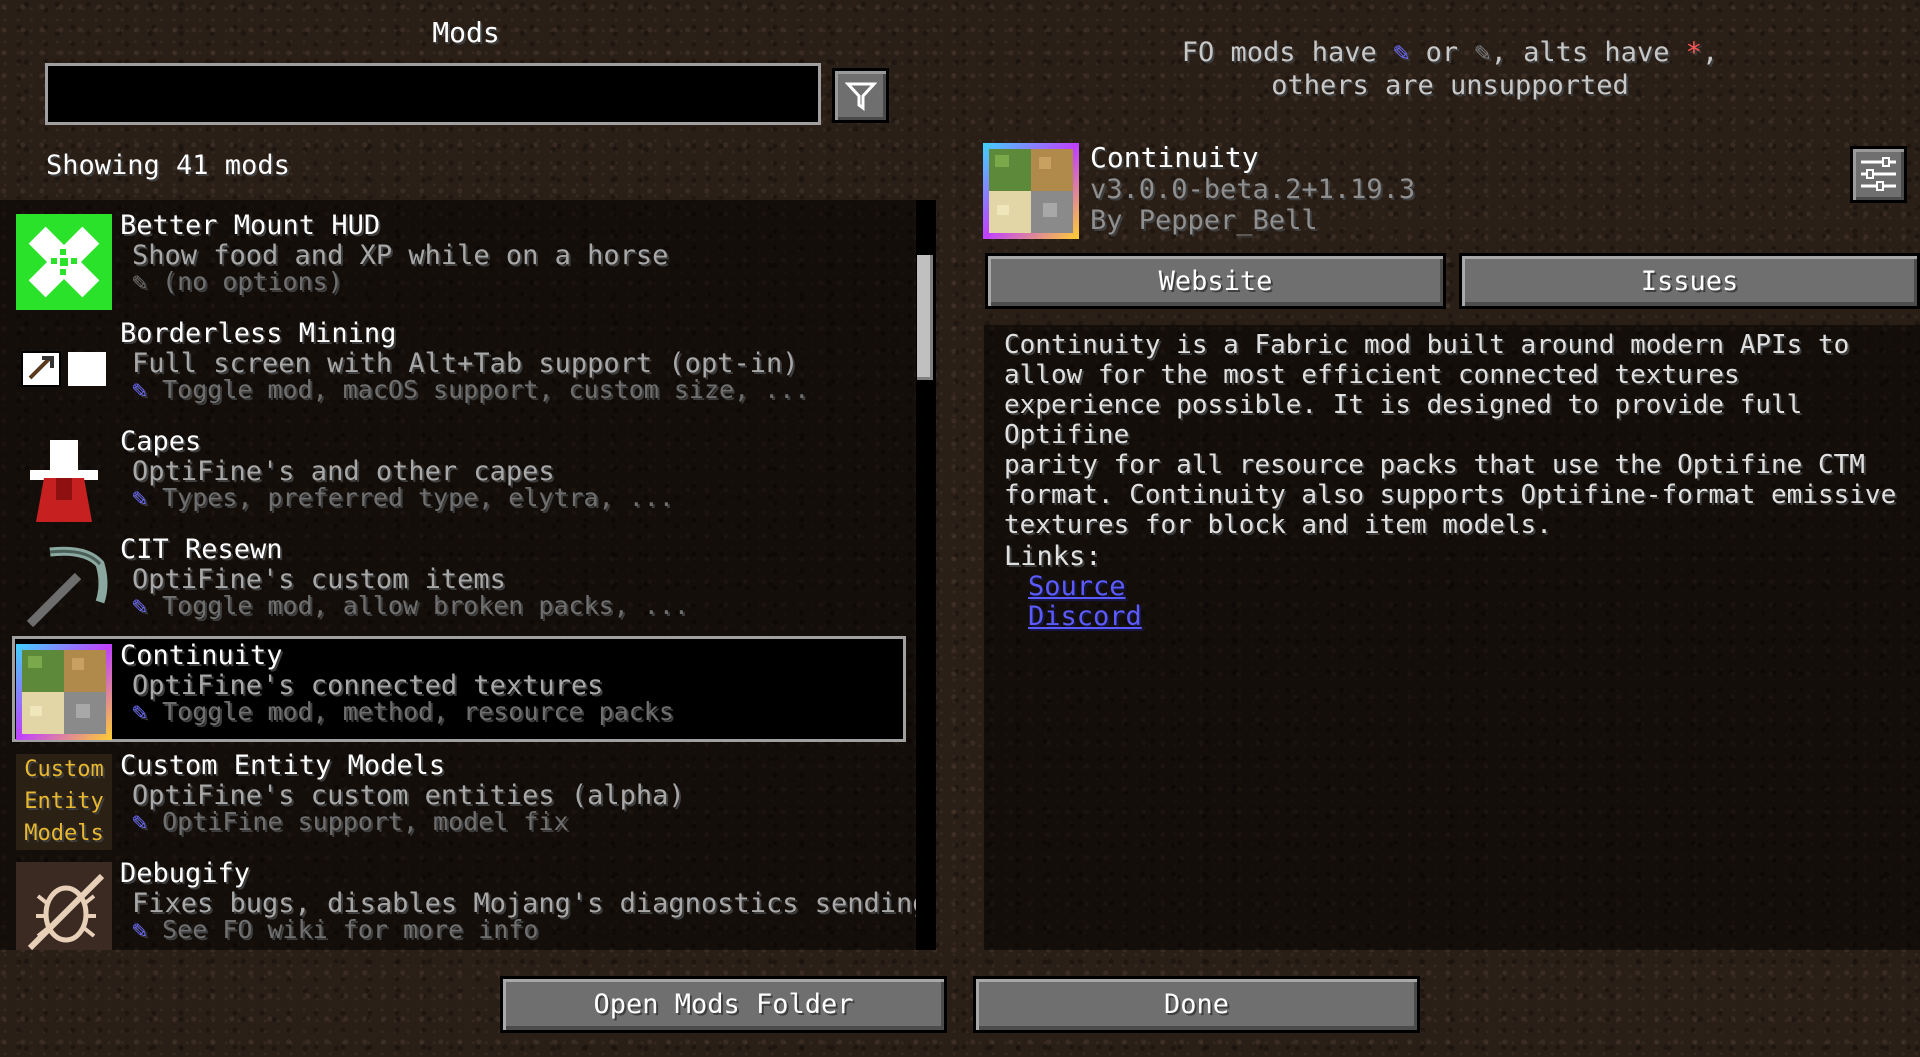 The image size is (1920, 1057). What do you see at coordinates (1689, 281) in the screenshot?
I see `issues-button: Issues` at bounding box center [1689, 281].